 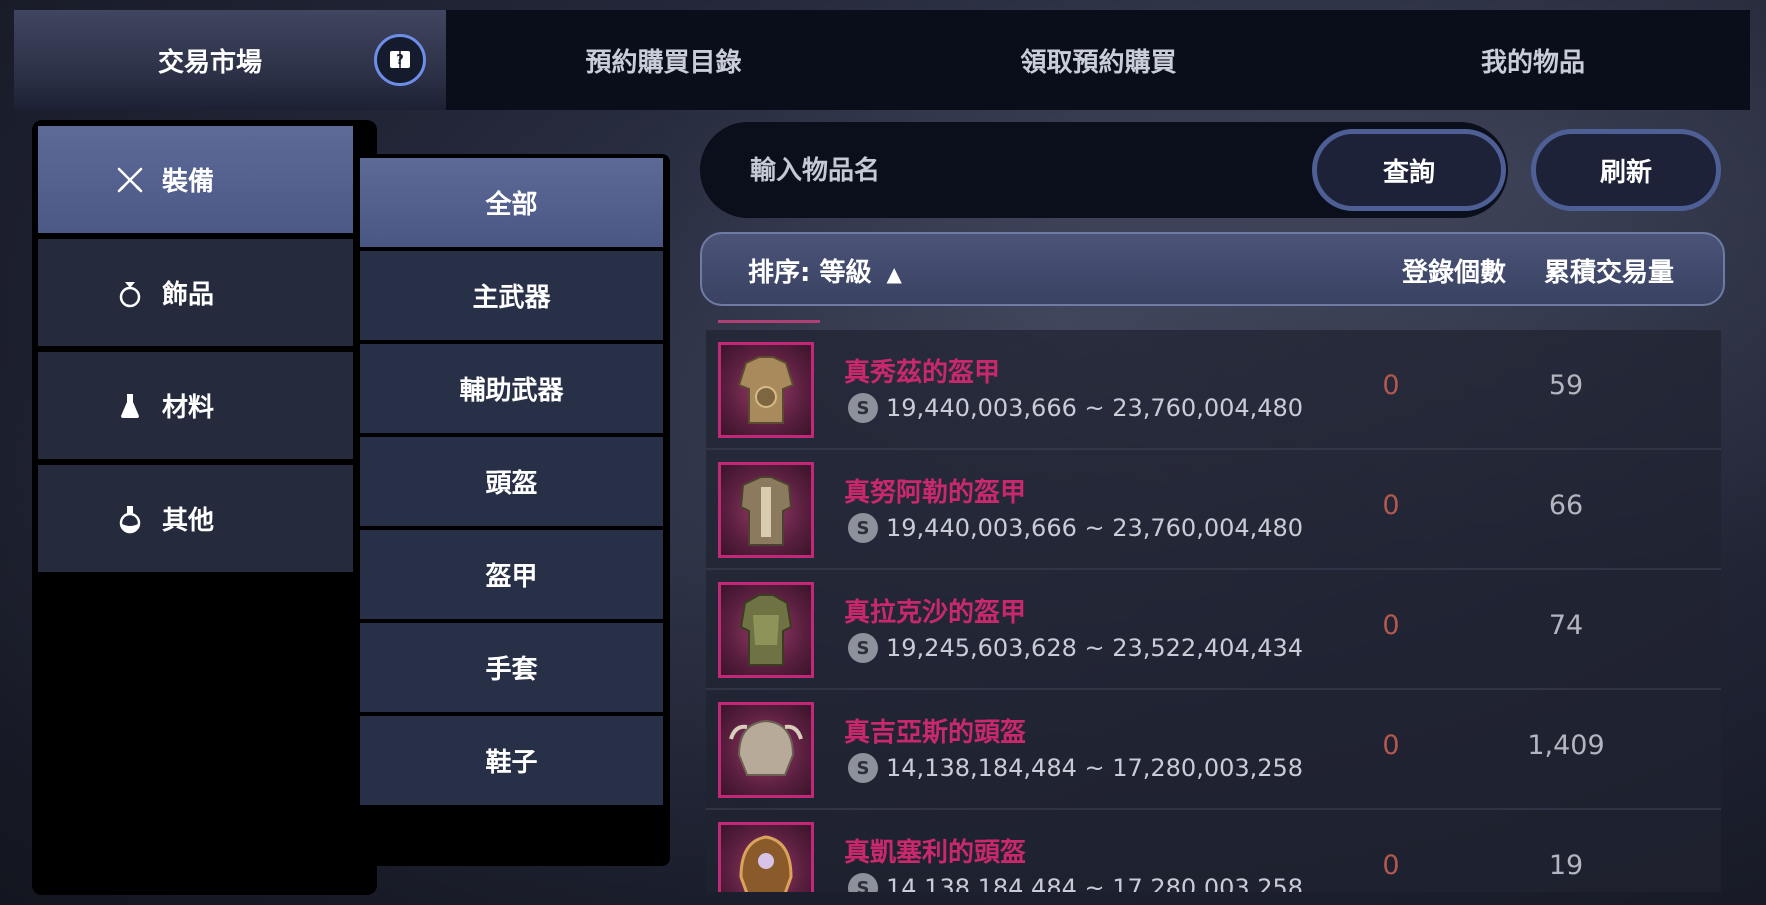 What do you see at coordinates (1566, 625) in the screenshot?
I see `item-total-volume: 74` at bounding box center [1566, 625].